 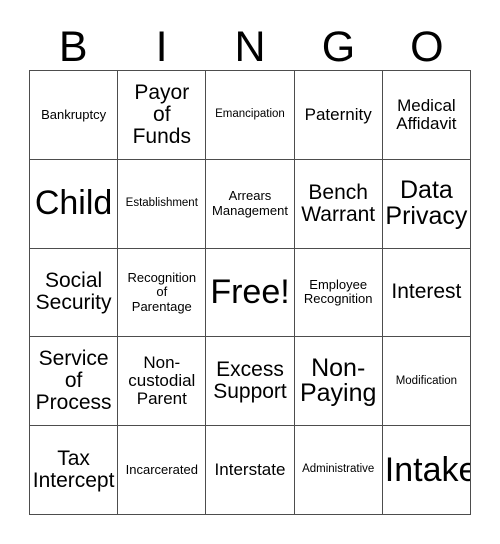 I want to click on bingo-cell: Excess Support, so click(x=250, y=382).